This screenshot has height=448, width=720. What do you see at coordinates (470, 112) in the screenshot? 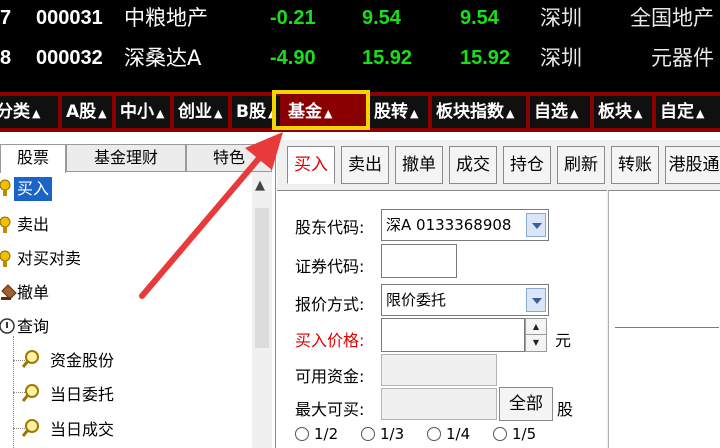
I see `tab-label: 板块指数` at bounding box center [470, 112].